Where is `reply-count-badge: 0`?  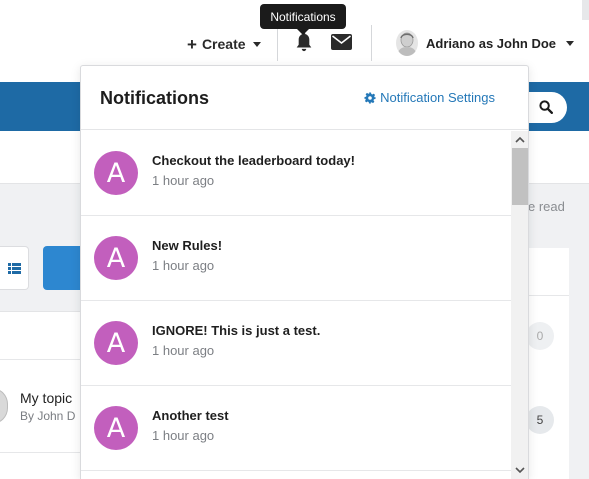 reply-count-badge: 0 is located at coordinates (540, 336).